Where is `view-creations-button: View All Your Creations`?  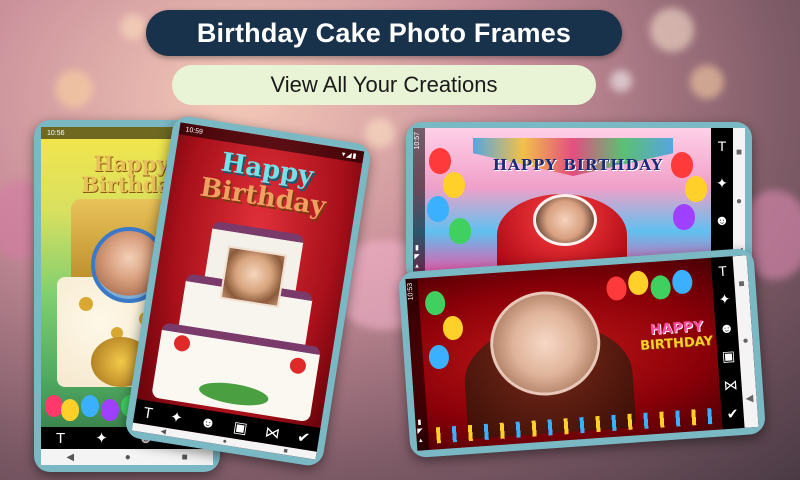
view-creations-button: View All Your Creations is located at coordinates (384, 85).